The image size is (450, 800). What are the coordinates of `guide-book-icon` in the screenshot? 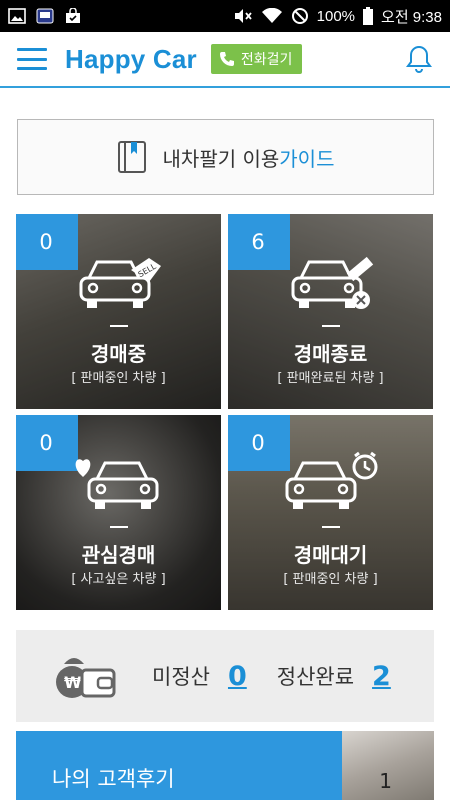 It's located at (131, 157).